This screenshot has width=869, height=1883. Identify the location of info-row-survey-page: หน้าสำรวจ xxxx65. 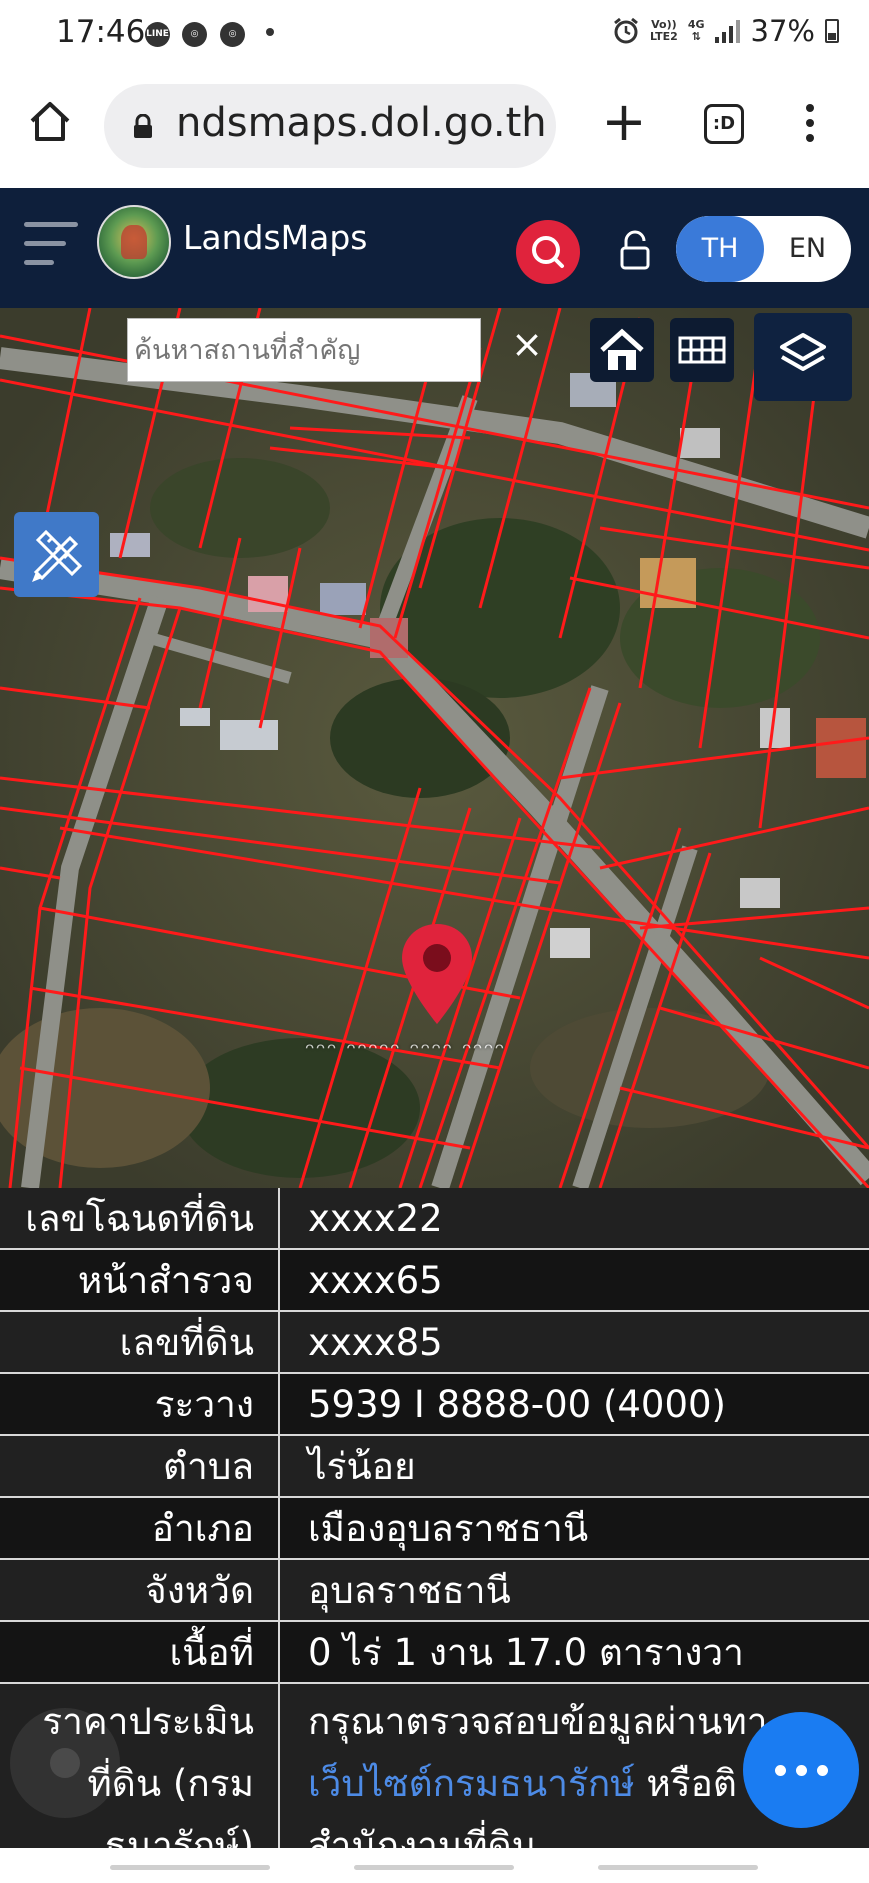
(434, 1281).